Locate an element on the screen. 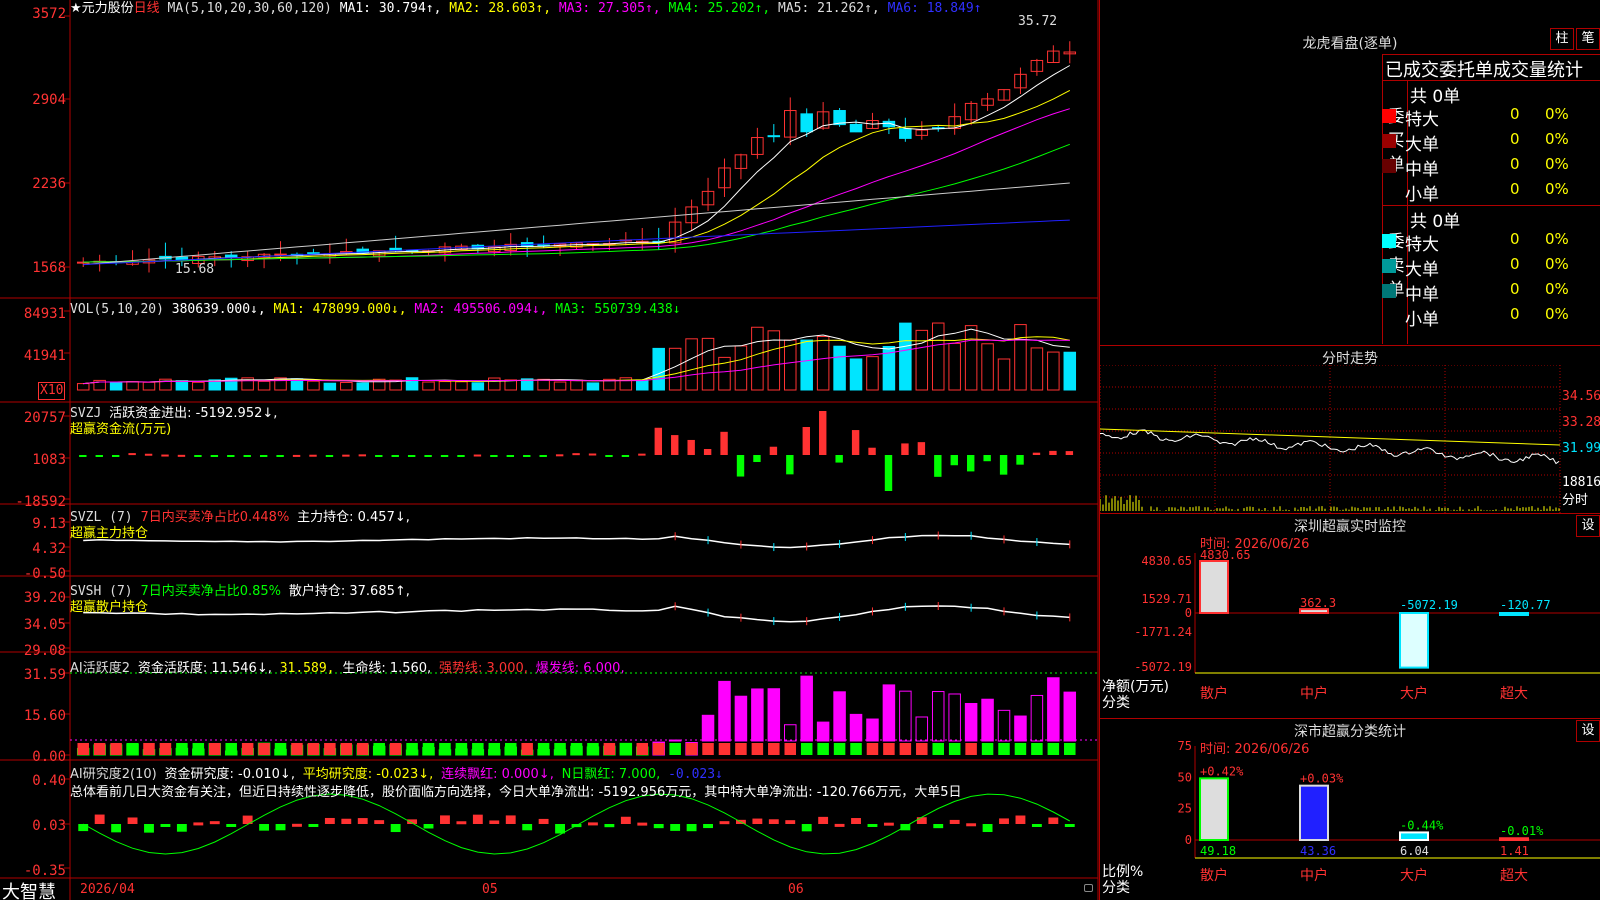 The image size is (1600, 900). ai-activity-title: AI活跃度2 is located at coordinates (100, 668).